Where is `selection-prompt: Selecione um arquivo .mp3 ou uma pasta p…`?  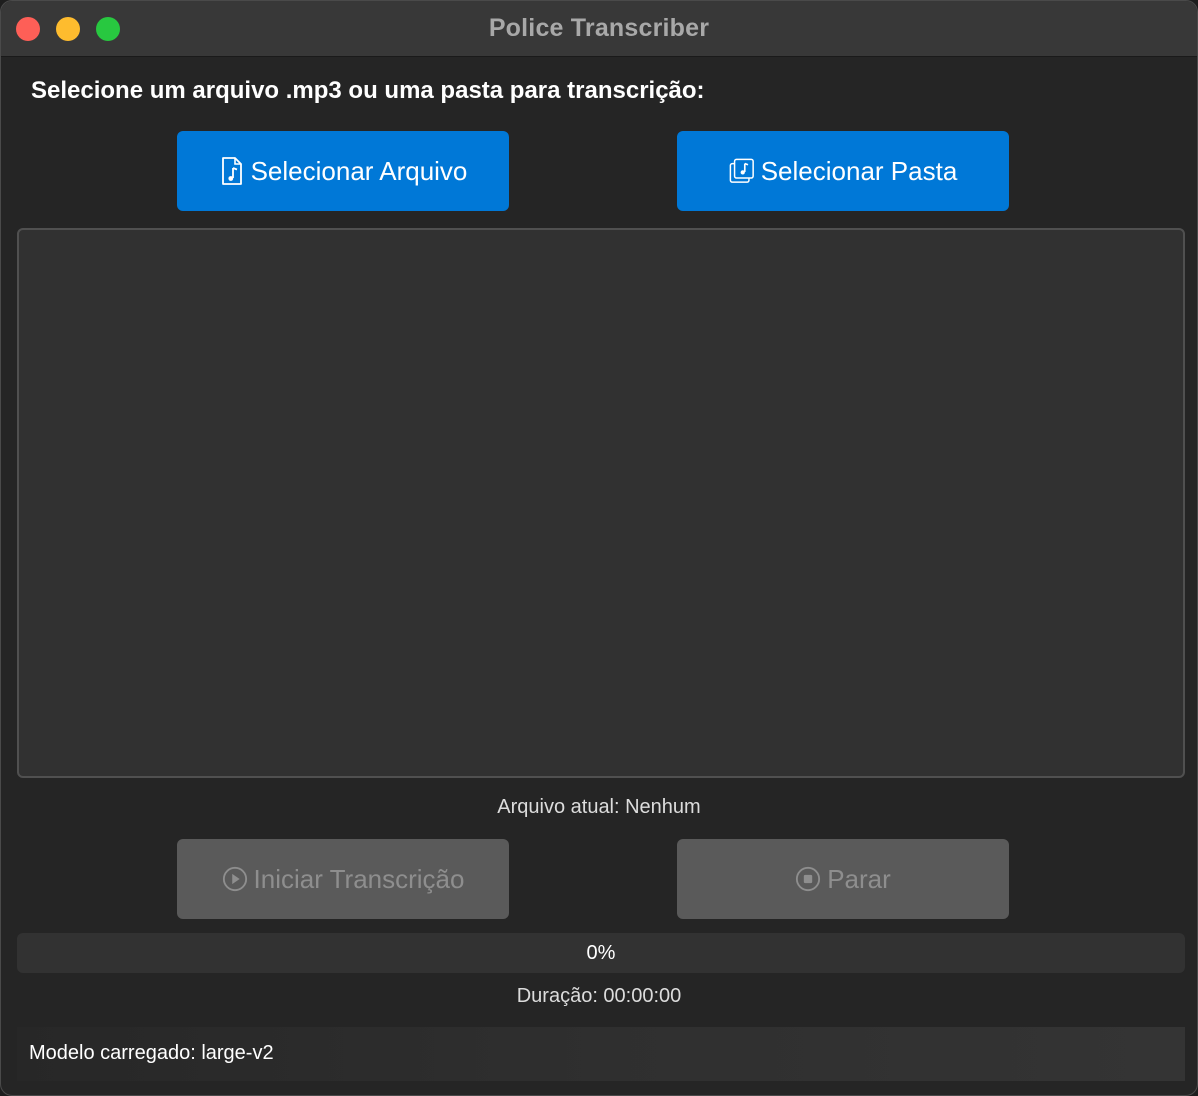
selection-prompt: Selecione um arquivo .mp3 ou uma pasta p… is located at coordinates (368, 90).